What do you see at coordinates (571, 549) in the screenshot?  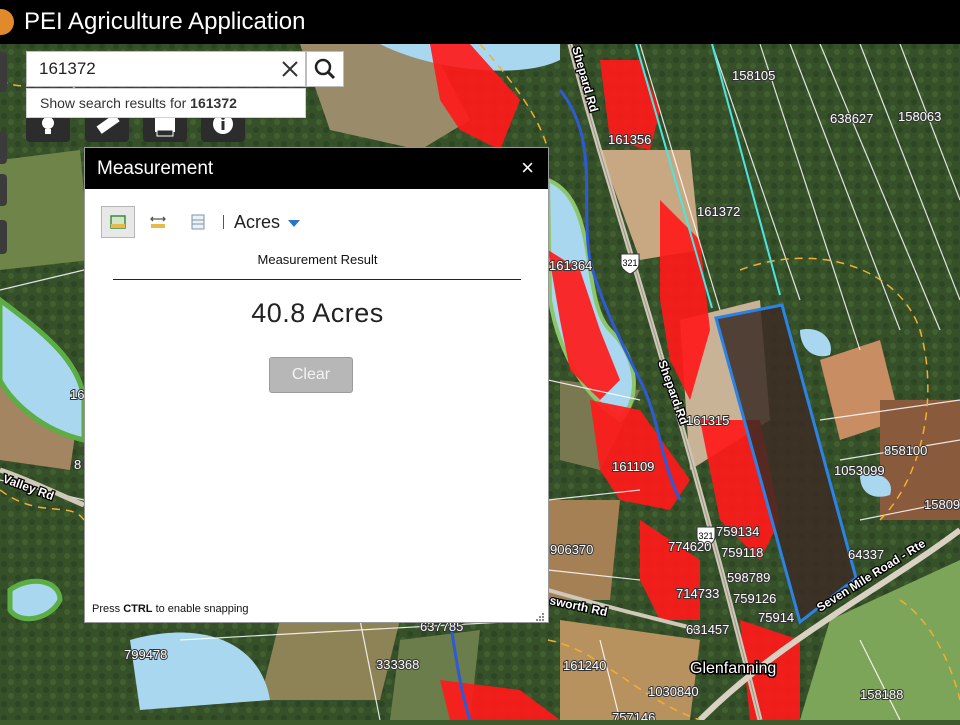 I see `parcel-label: 906370` at bounding box center [571, 549].